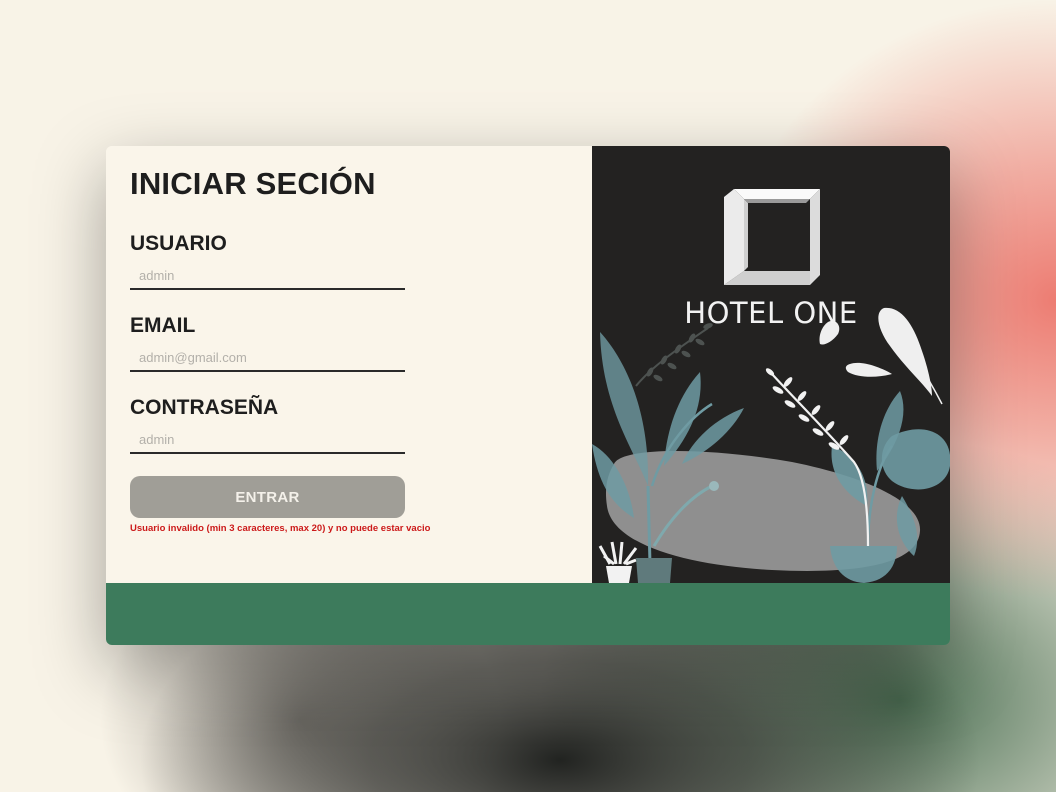 Image resolution: width=1056 pixels, height=792 pixels. I want to click on hotel-logo-icon, so click(772, 237).